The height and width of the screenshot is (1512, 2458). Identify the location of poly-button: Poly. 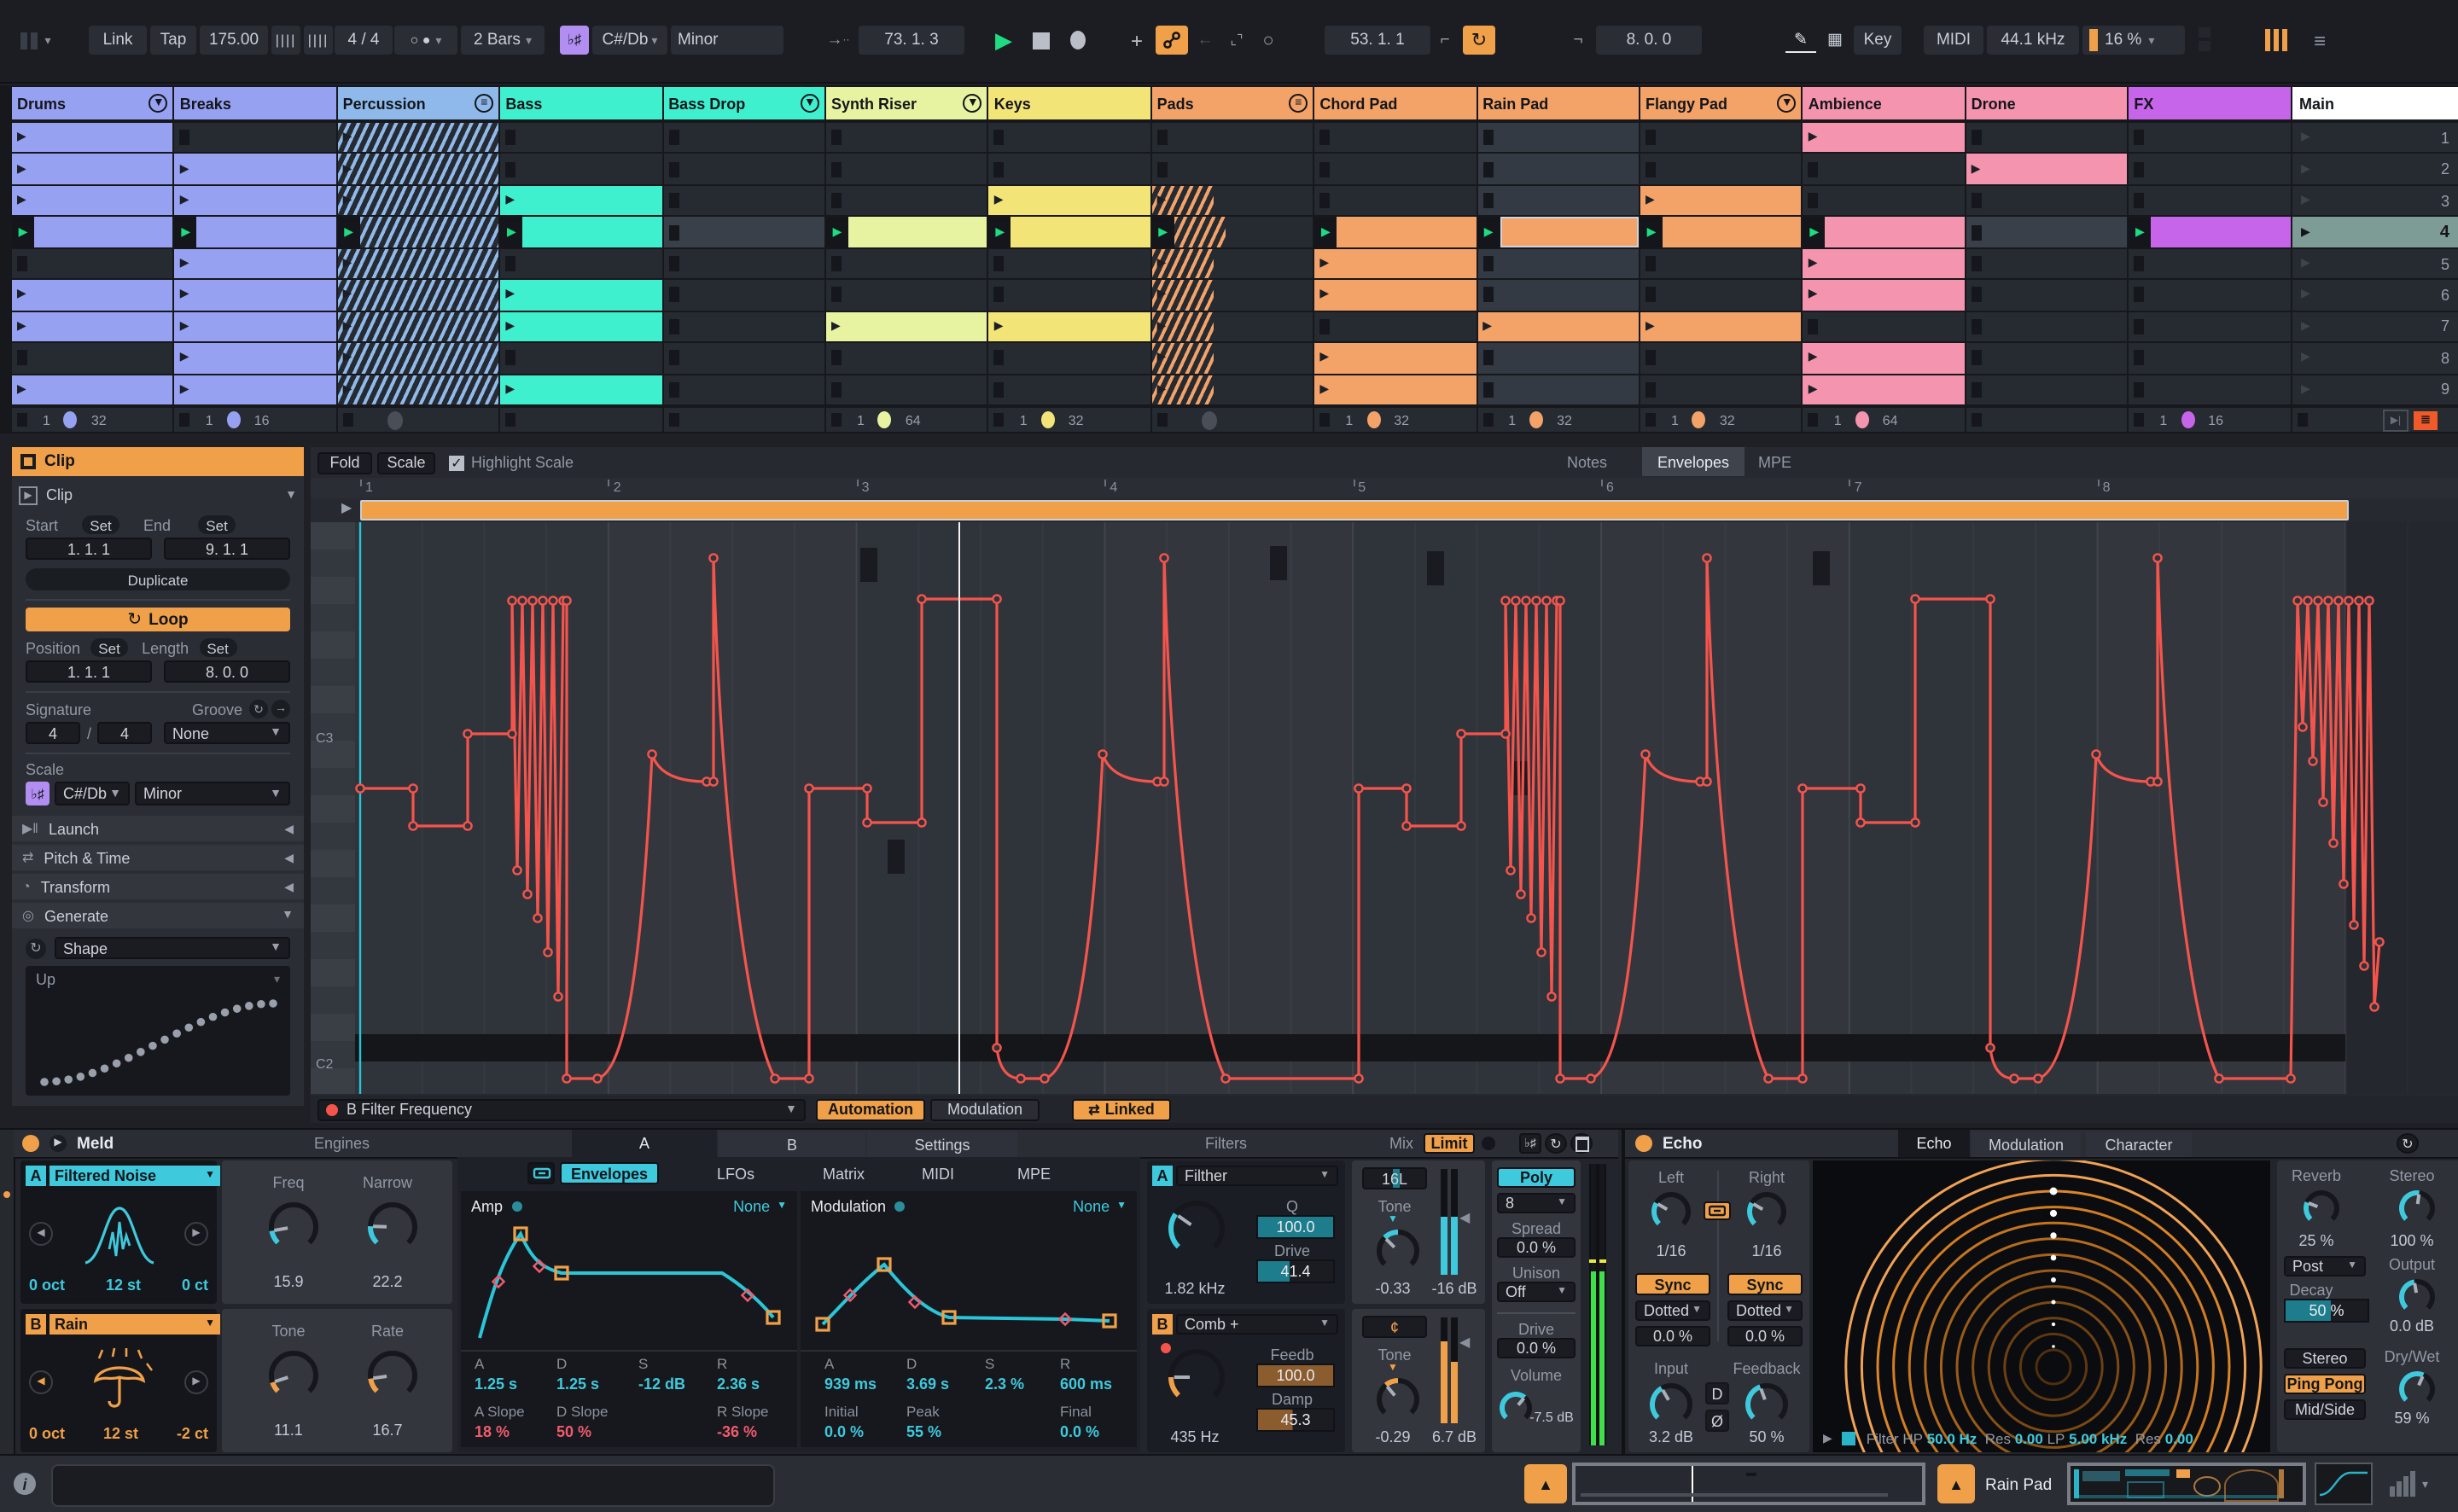
(1536, 1177).